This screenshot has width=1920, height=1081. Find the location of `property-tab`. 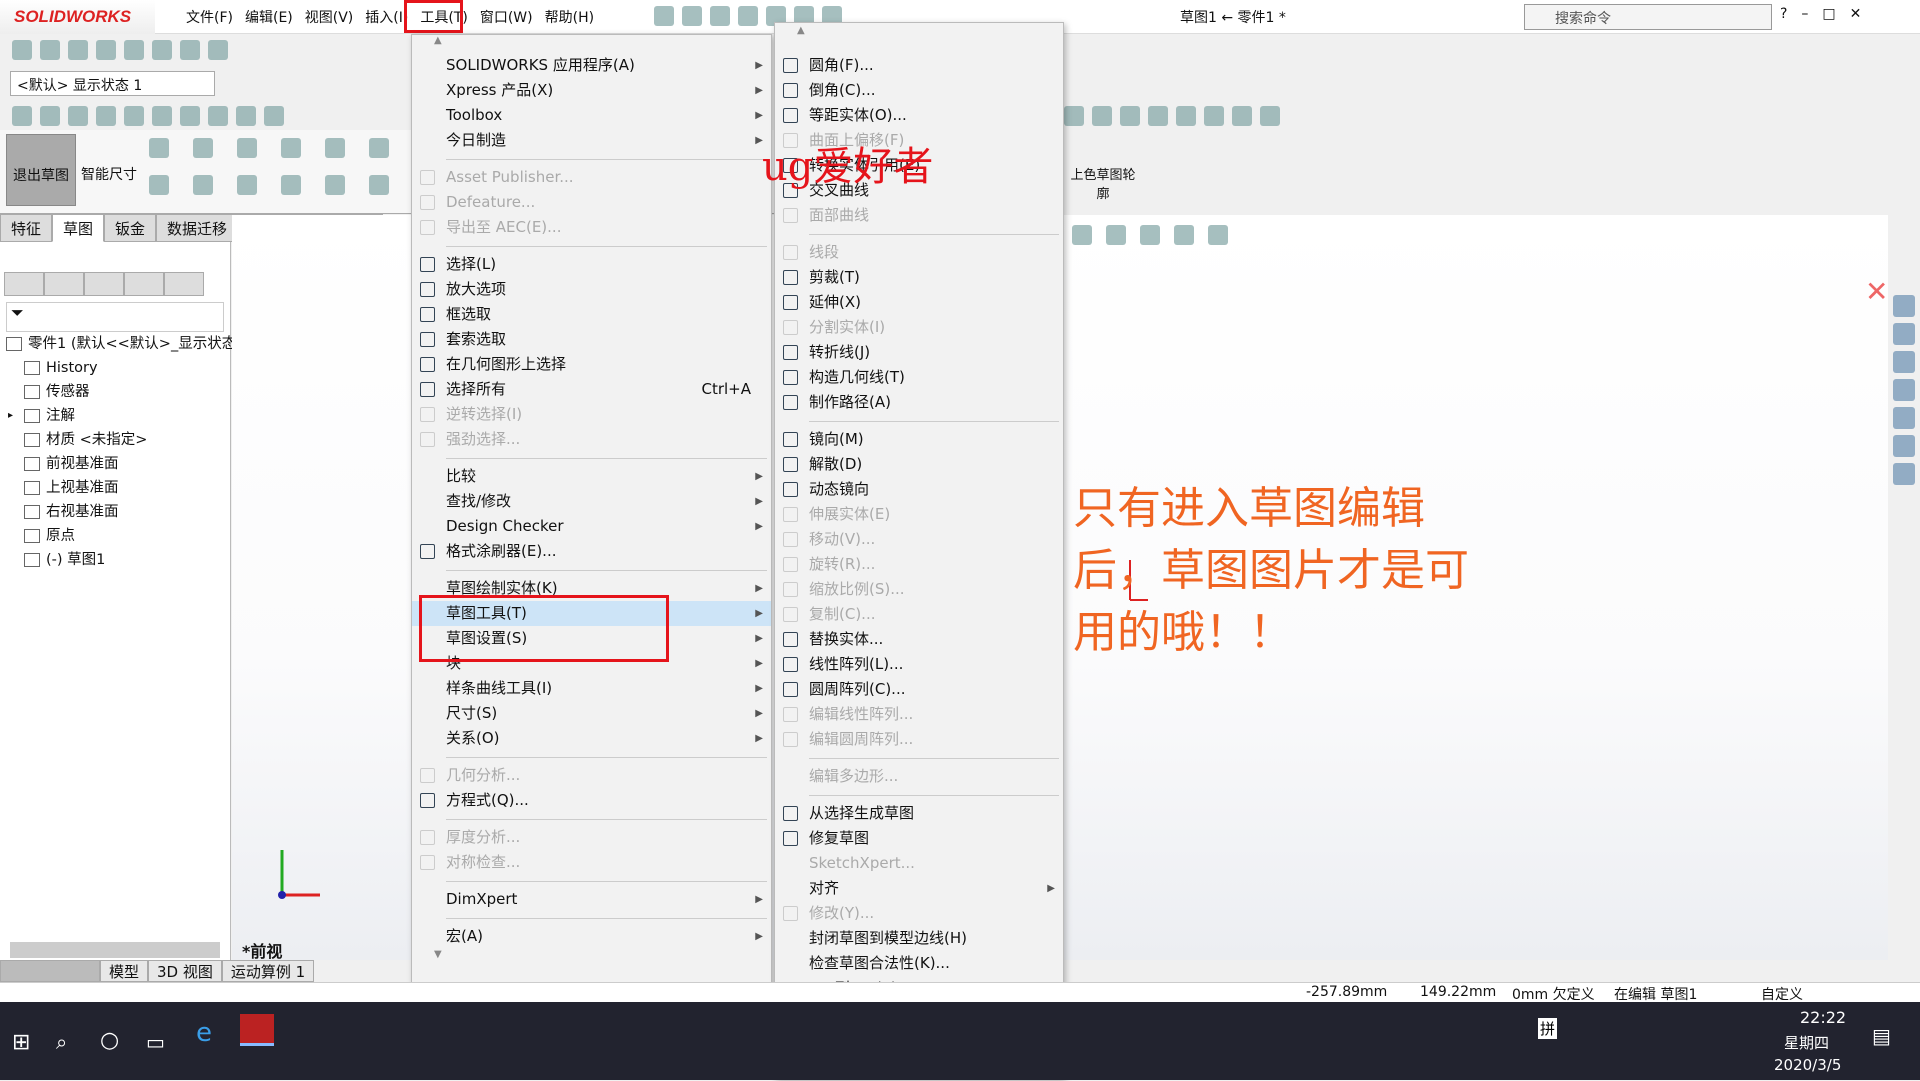

property-tab is located at coordinates (64, 284).